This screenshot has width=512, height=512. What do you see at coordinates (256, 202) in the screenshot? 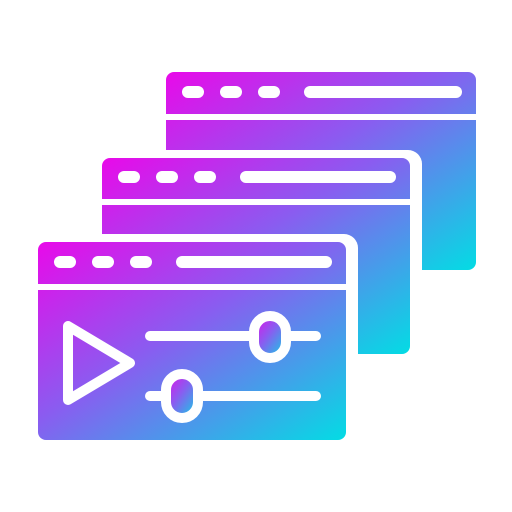
I see `middle-window-divider` at bounding box center [256, 202].